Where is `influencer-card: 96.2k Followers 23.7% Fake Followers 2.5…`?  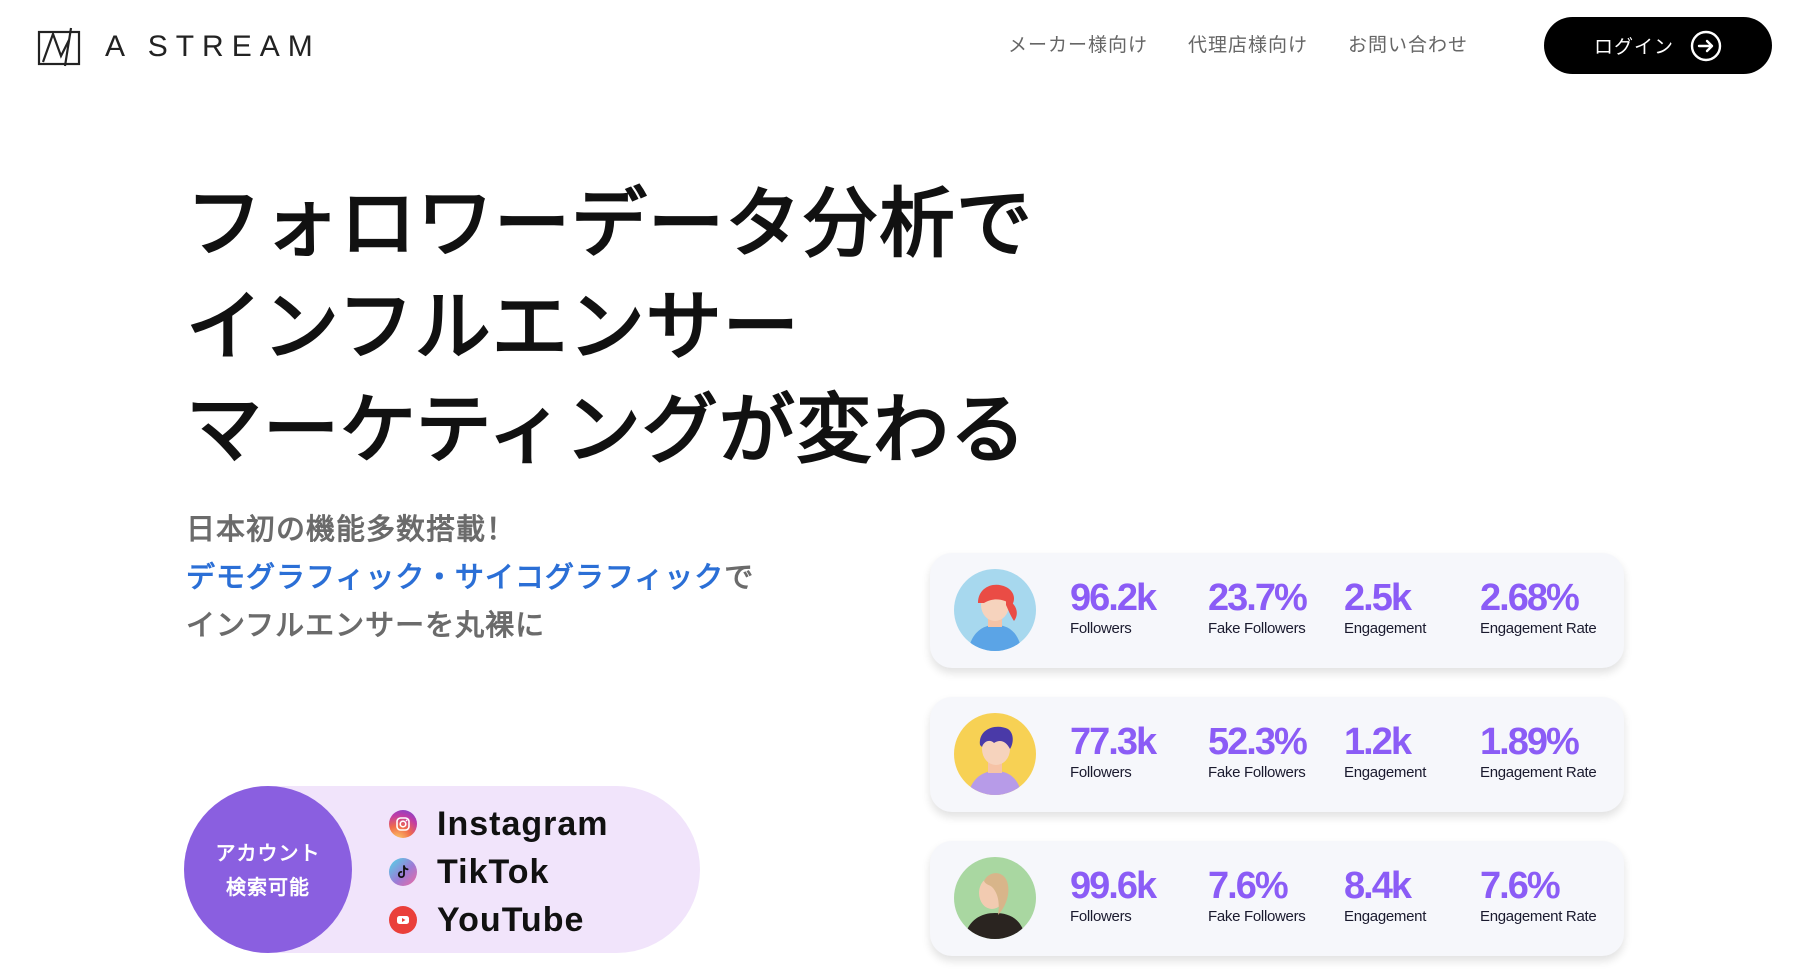 influencer-card: 96.2k Followers 23.7% Fake Followers 2.5… is located at coordinates (1277, 610).